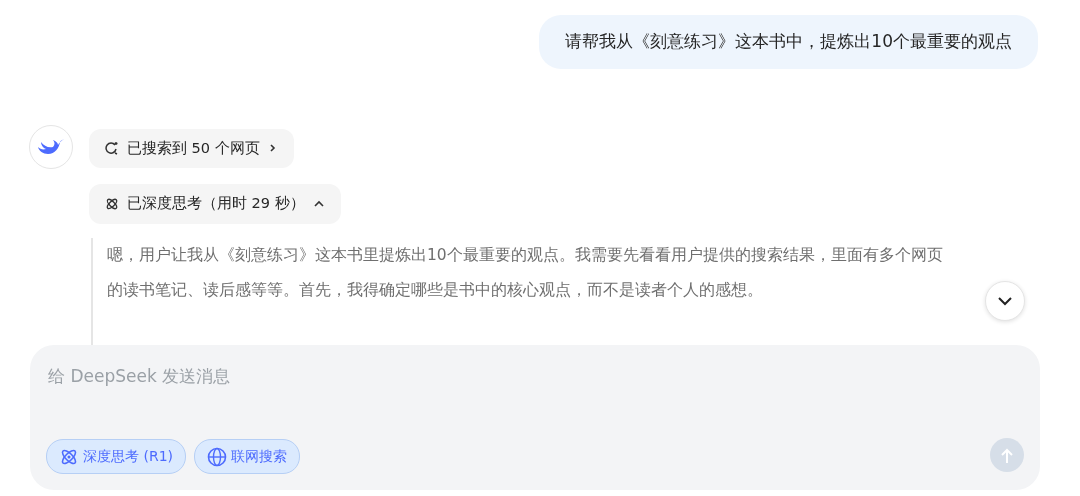 This screenshot has height=496, width=1080. I want to click on scroll-down-button, so click(1005, 301).